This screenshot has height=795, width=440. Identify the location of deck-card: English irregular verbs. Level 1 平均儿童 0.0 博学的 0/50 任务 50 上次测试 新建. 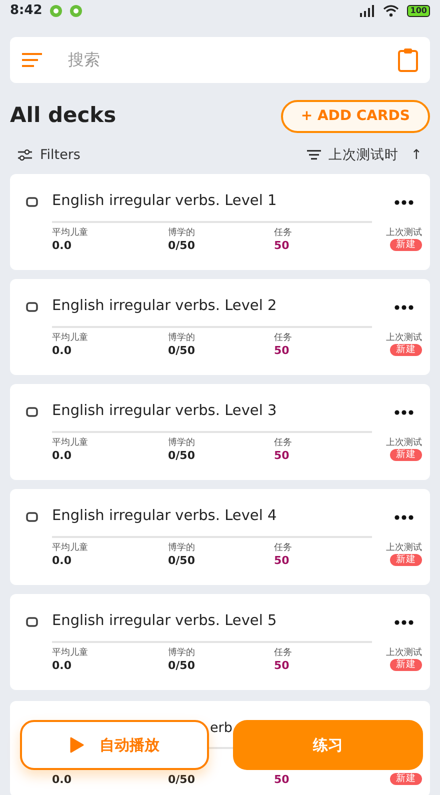
(220, 222).